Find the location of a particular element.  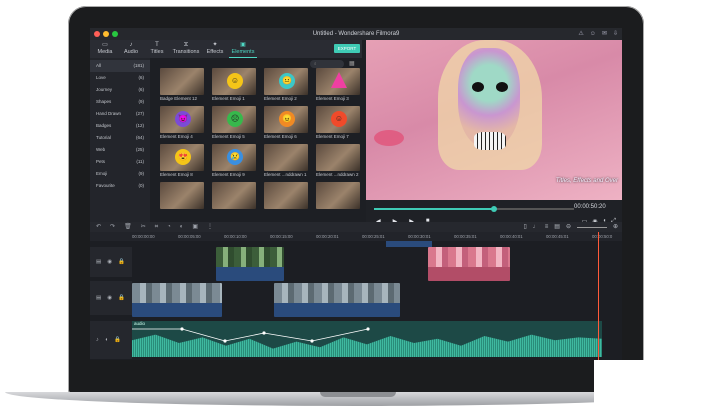

split-icon: ⋮ is located at coordinates (210, 227).